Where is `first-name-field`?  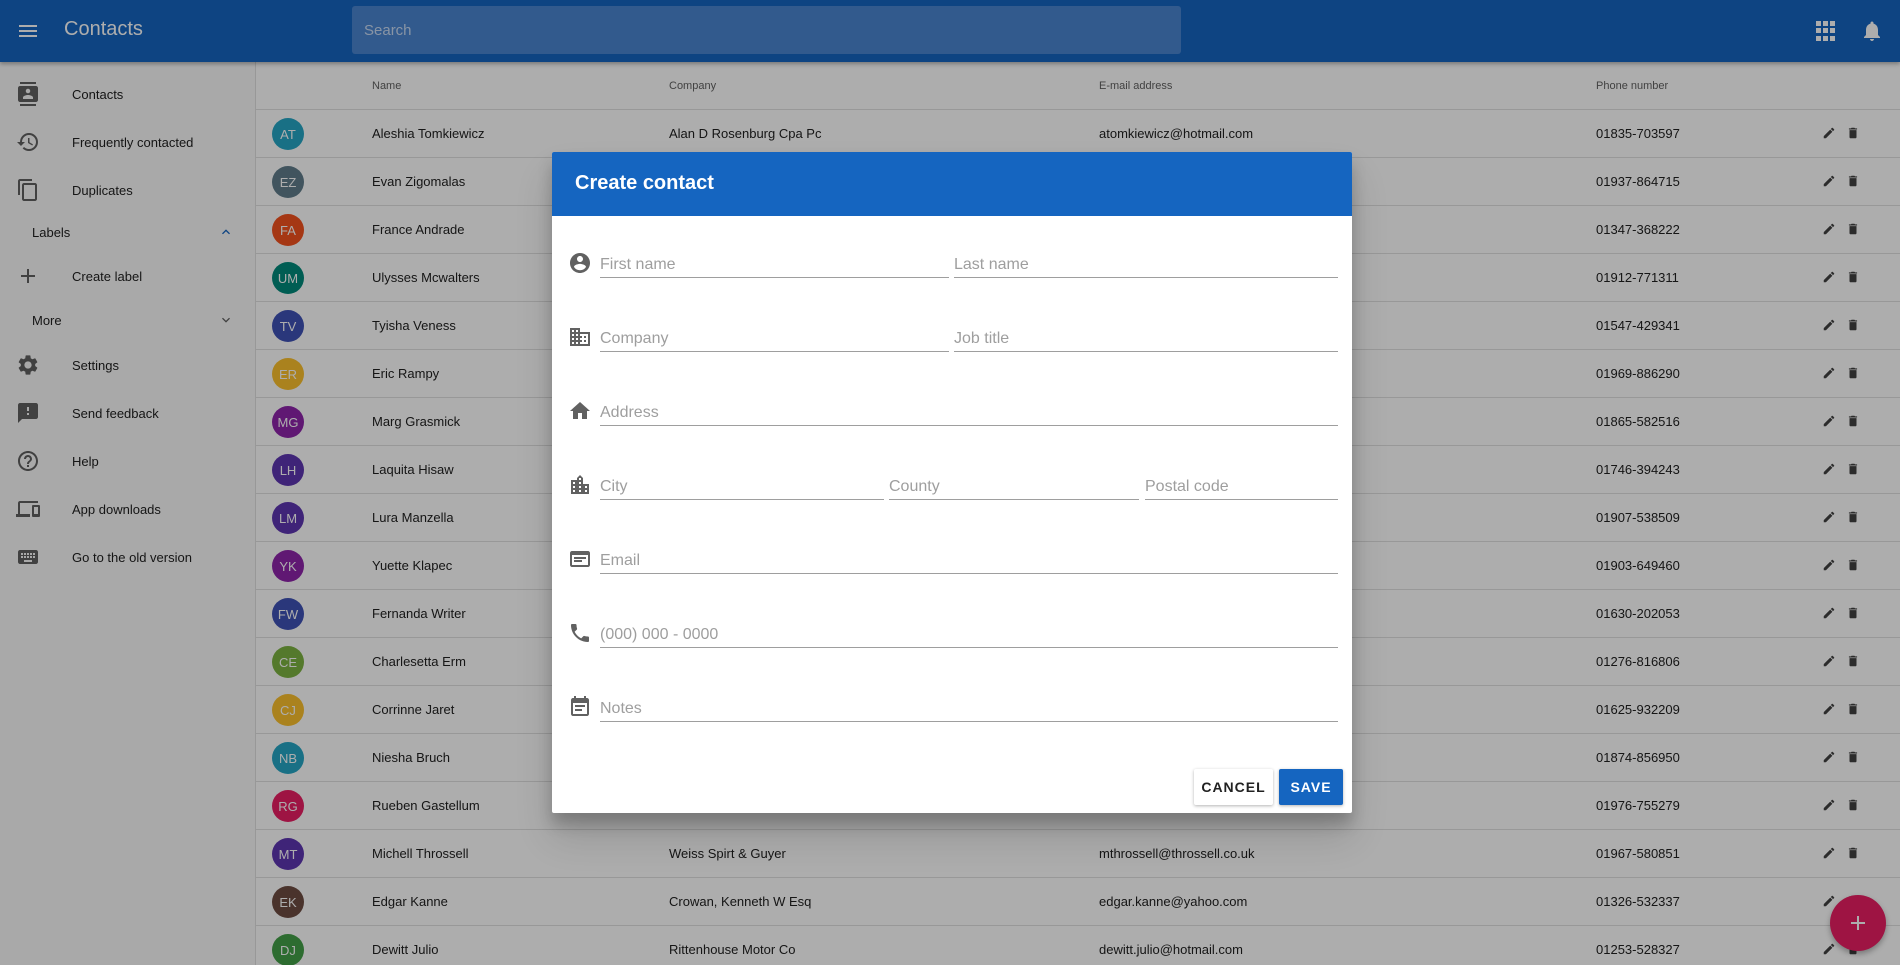
first-name-field is located at coordinates (774, 262).